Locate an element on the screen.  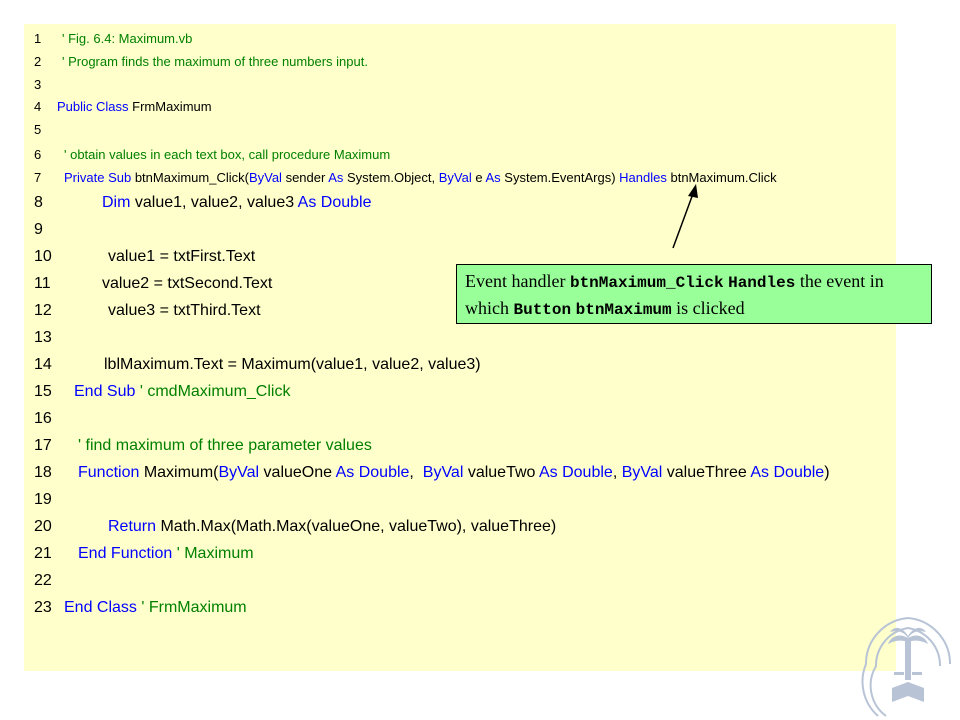
line-number: 15 is located at coordinates (43, 391).